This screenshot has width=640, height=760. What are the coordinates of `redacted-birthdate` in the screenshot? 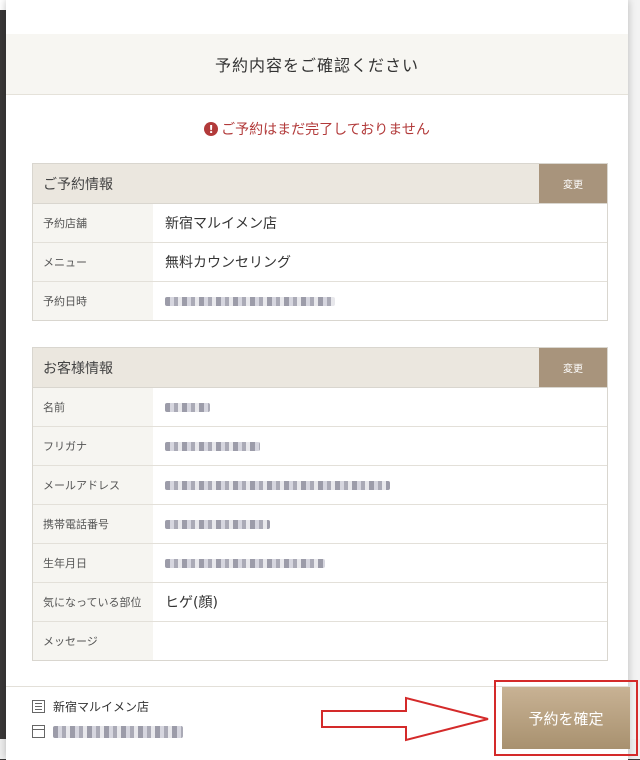 It's located at (245, 563).